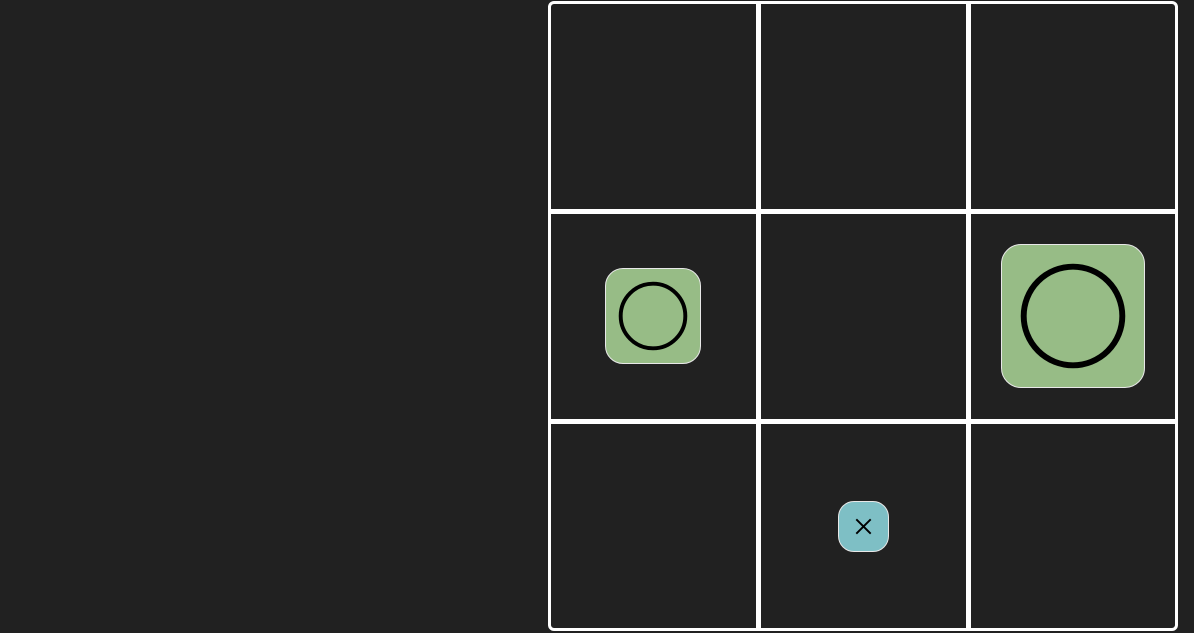 The width and height of the screenshot is (1194, 633). What do you see at coordinates (653, 106) in the screenshot?
I see `board-cell-r1-c1` at bounding box center [653, 106].